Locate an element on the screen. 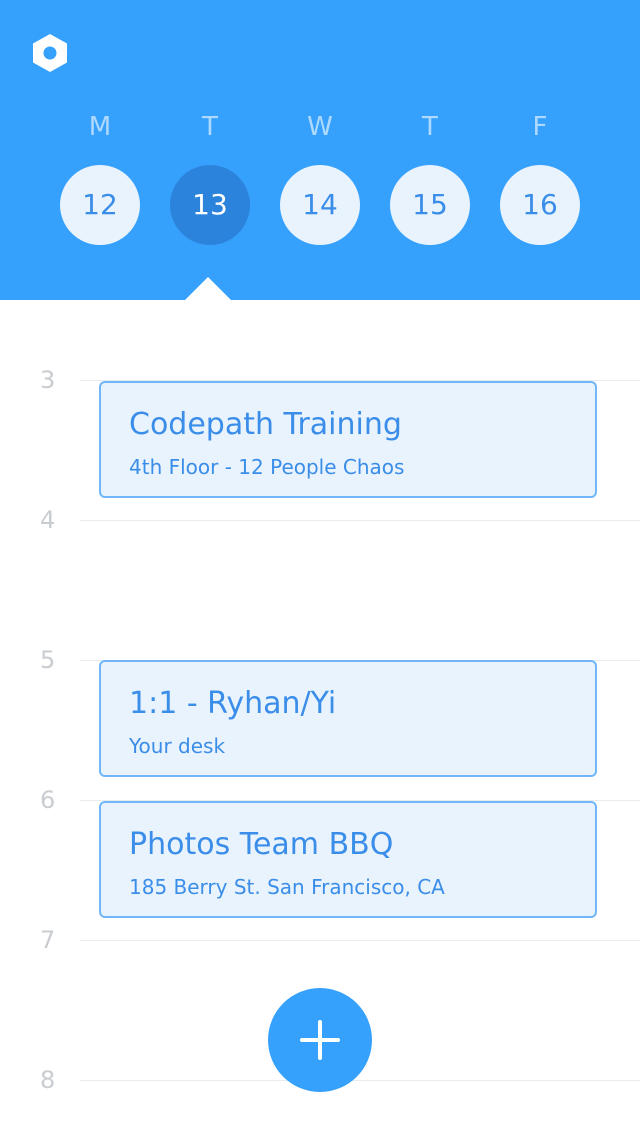  date-button-14: 14 is located at coordinates (320, 205).